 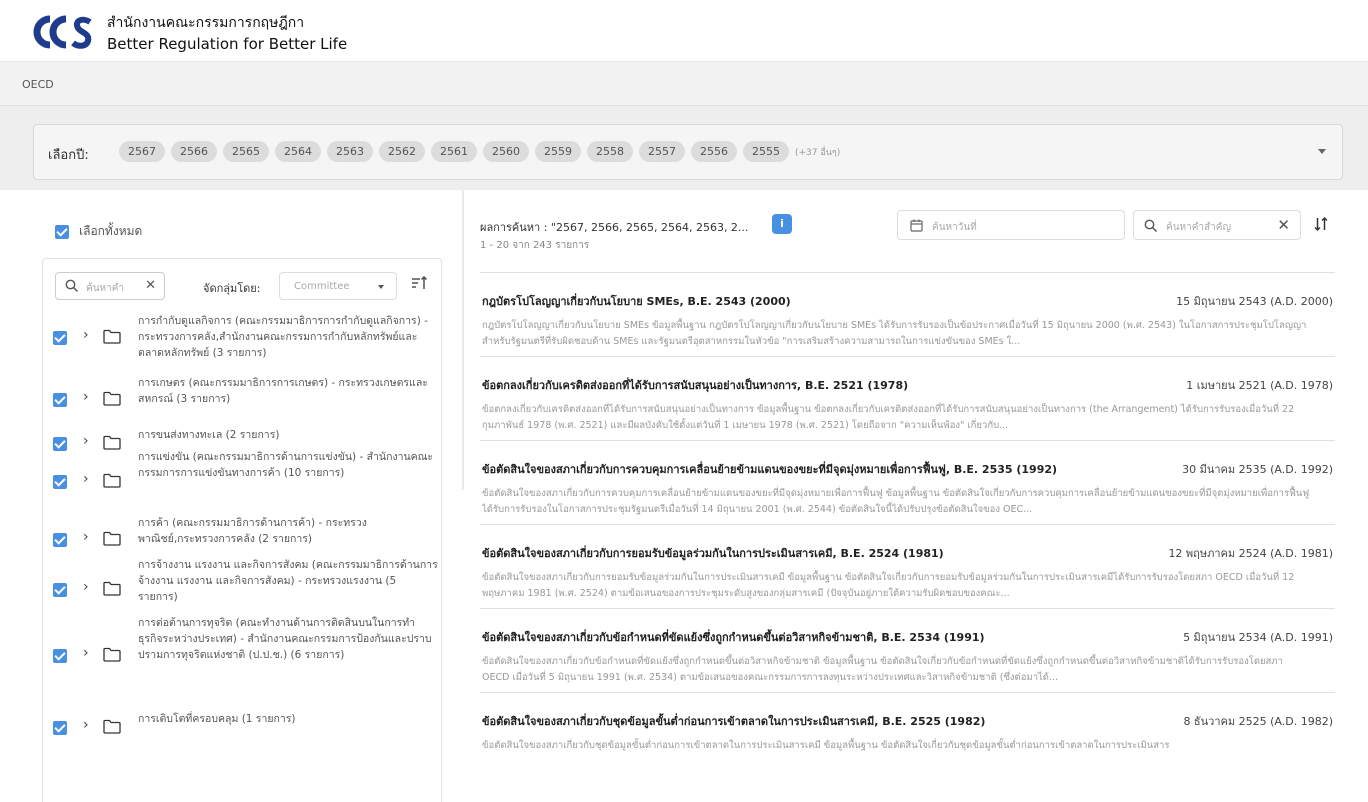 I want to click on select-all-label: เลือกทั้งหมด, so click(x=111, y=231).